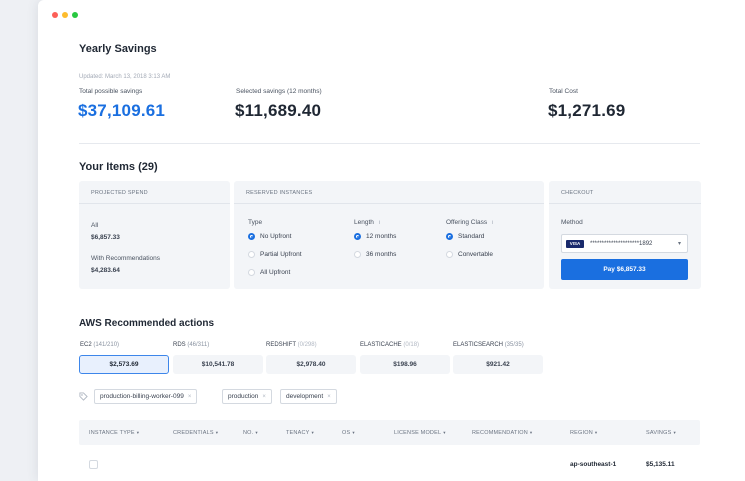  I want to click on reserved-instances-heading: RESERVED INSTANCES, so click(389, 192).